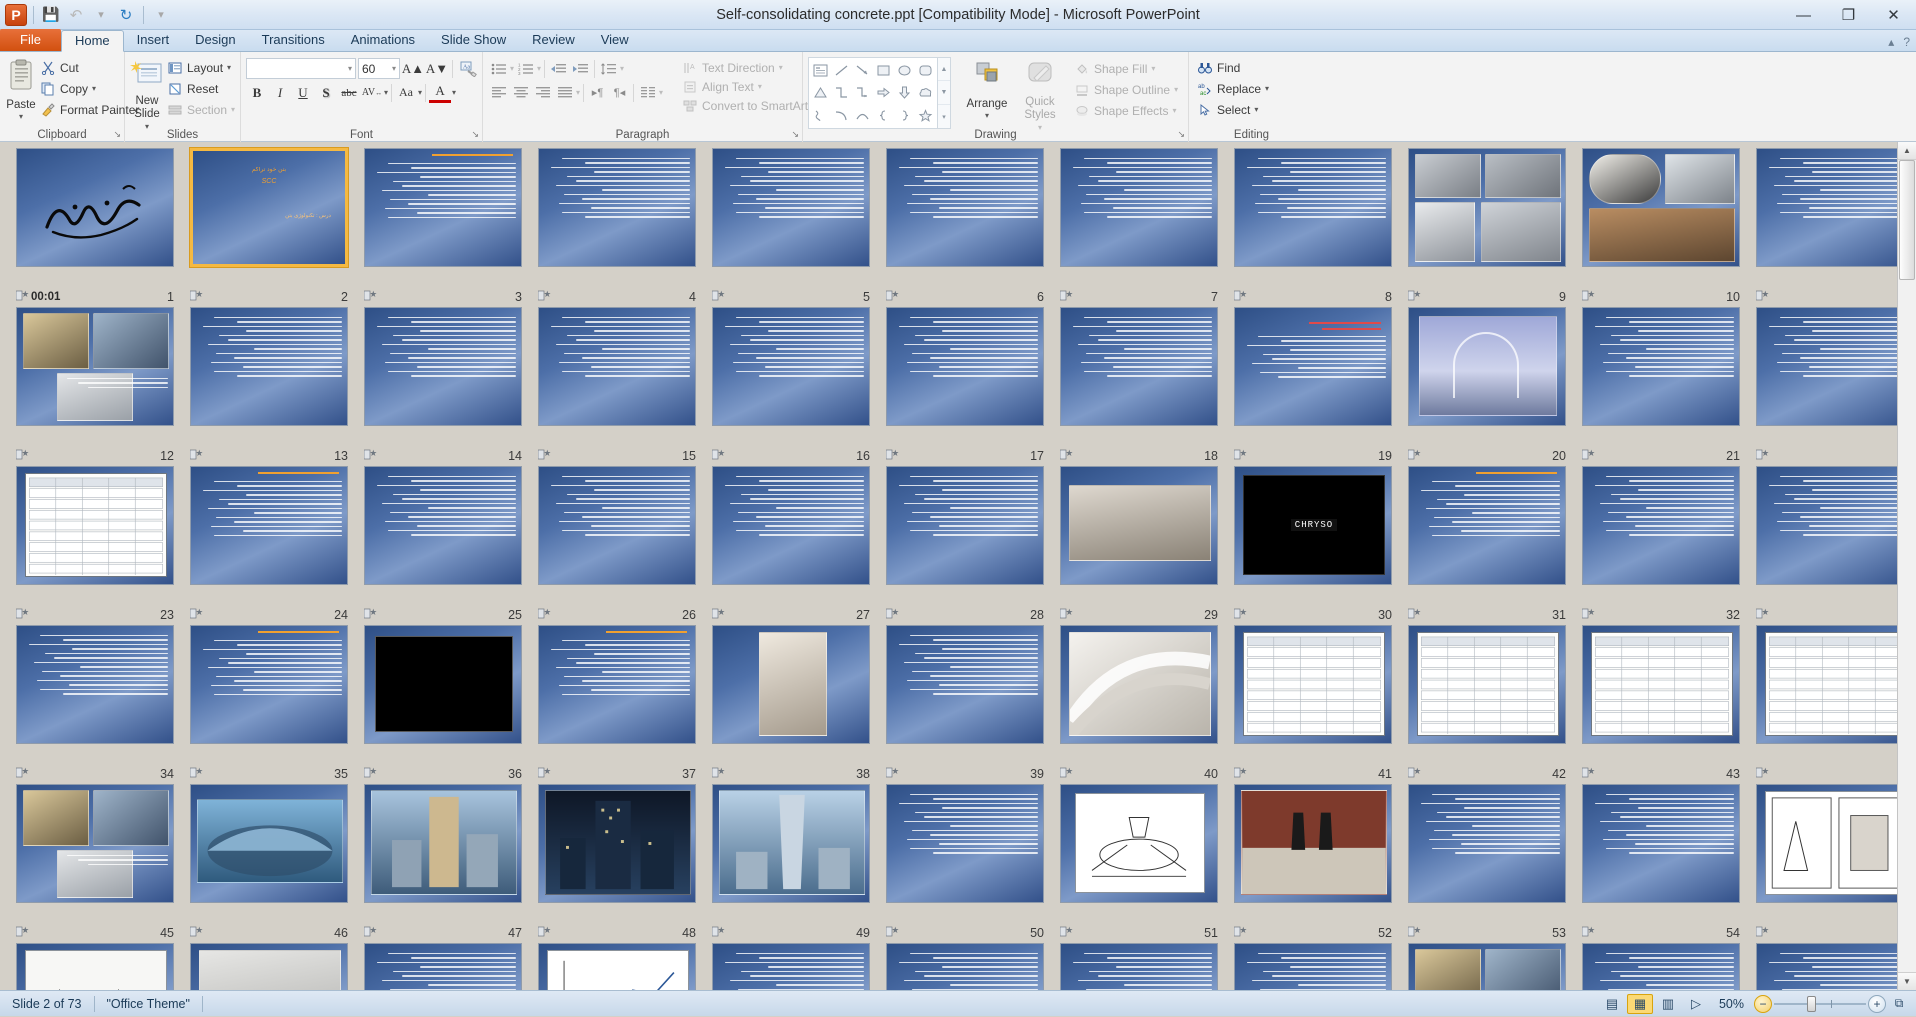 Image resolution: width=1916 pixels, height=1017 pixels. What do you see at coordinates (95, 386) in the screenshot?
I see `slide-thumbnail-12: 12` at bounding box center [95, 386].